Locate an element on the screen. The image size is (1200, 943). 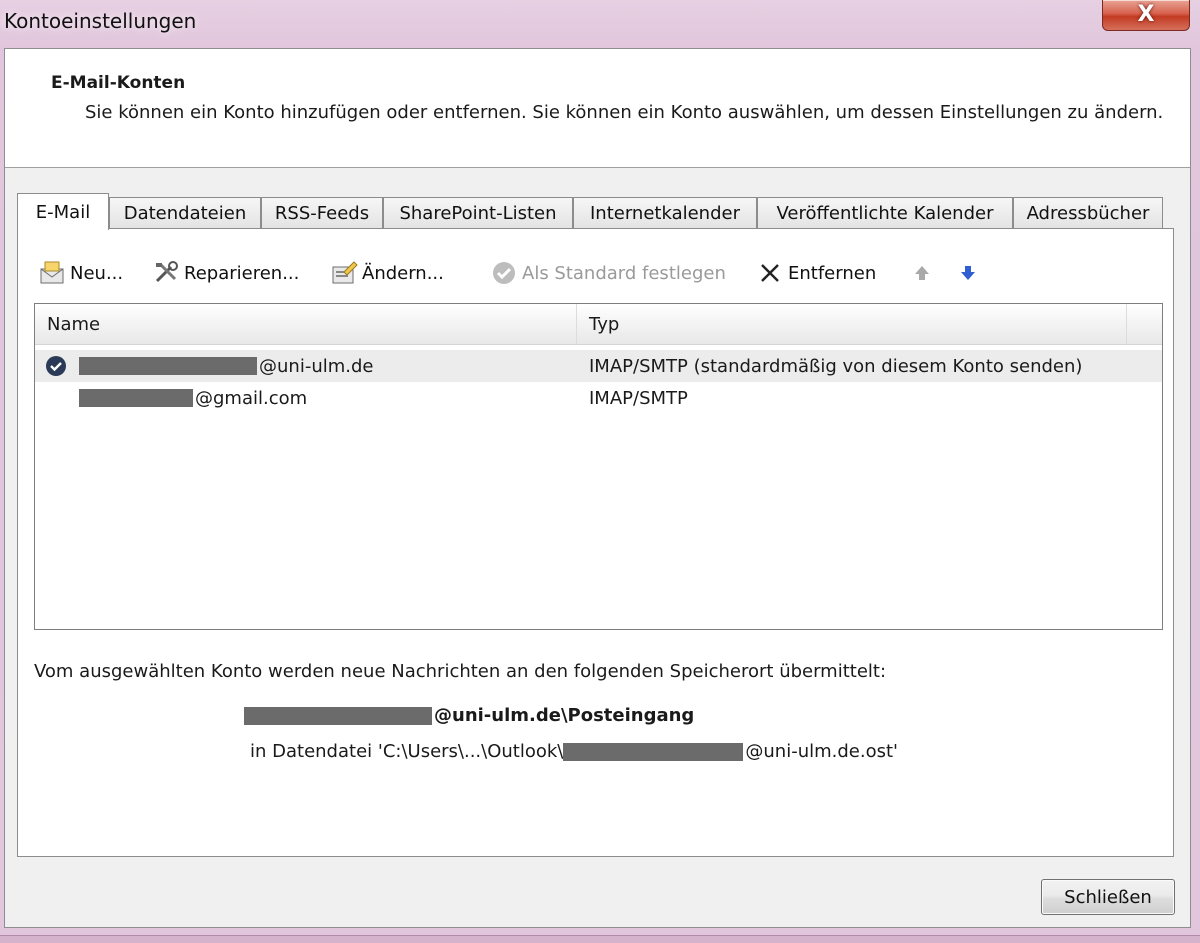
title-bar: Kontoeinstellungen X is located at coordinates (600, 24).